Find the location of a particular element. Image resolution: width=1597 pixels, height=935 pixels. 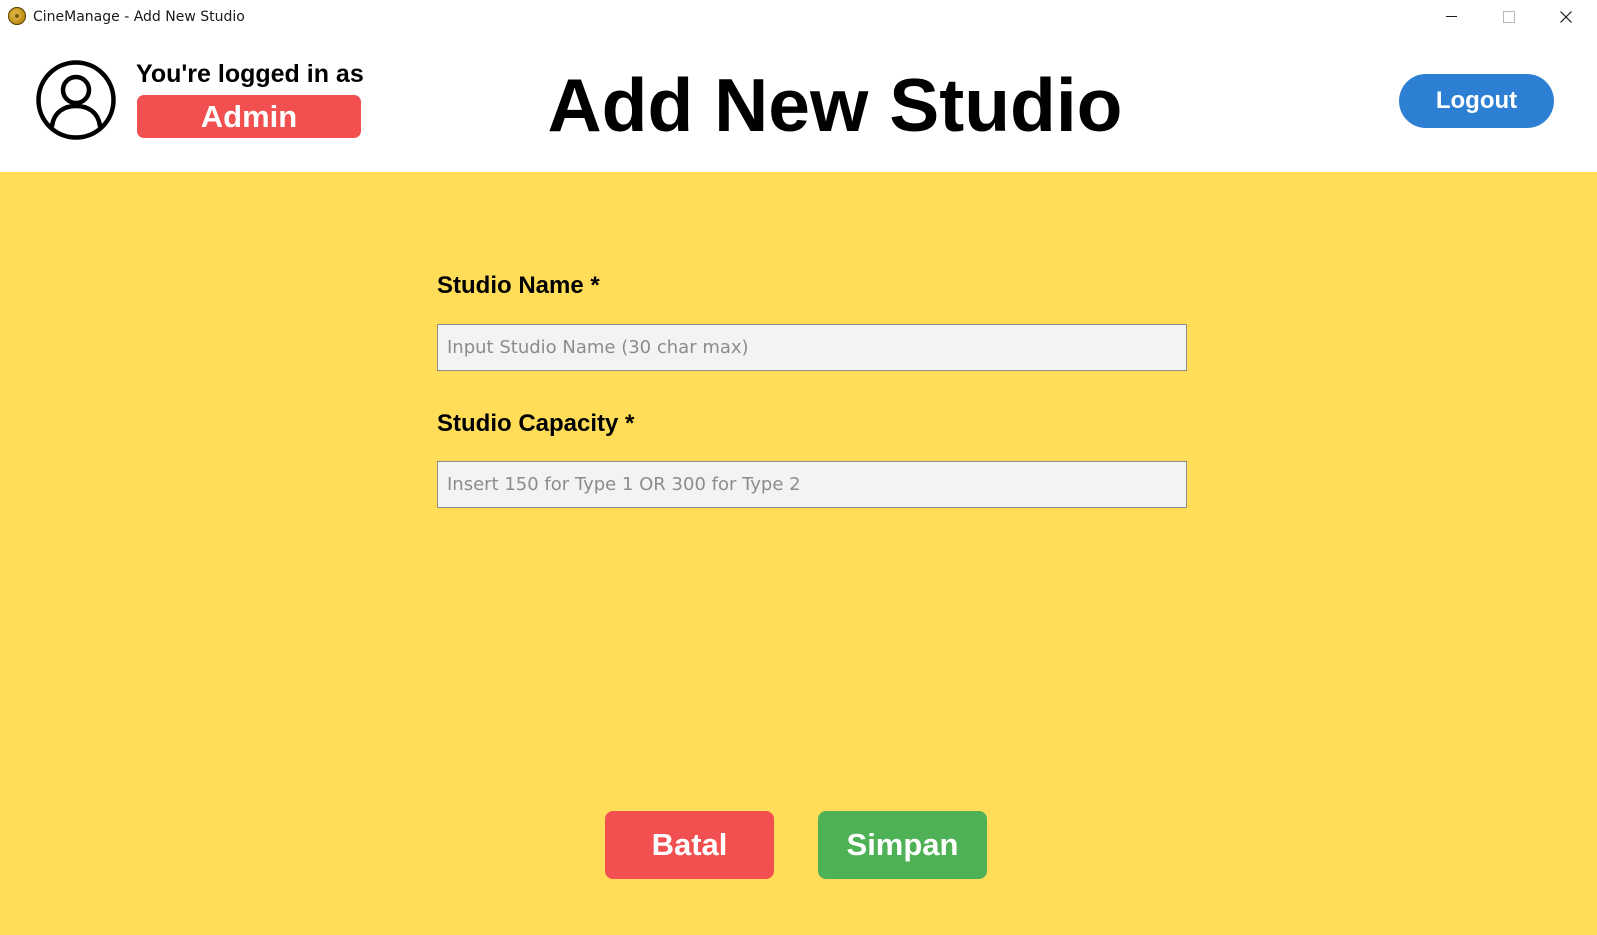

studio-capacity-input is located at coordinates (812, 484).